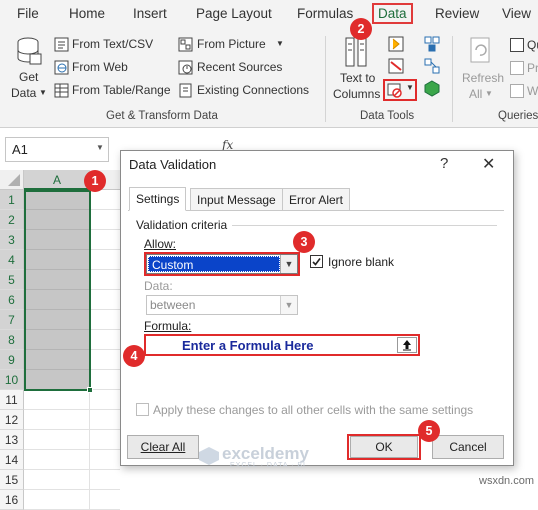 This screenshot has width=538, height=510. I want to click on from-text-csv-button: From Text/CSV, so click(114, 45).